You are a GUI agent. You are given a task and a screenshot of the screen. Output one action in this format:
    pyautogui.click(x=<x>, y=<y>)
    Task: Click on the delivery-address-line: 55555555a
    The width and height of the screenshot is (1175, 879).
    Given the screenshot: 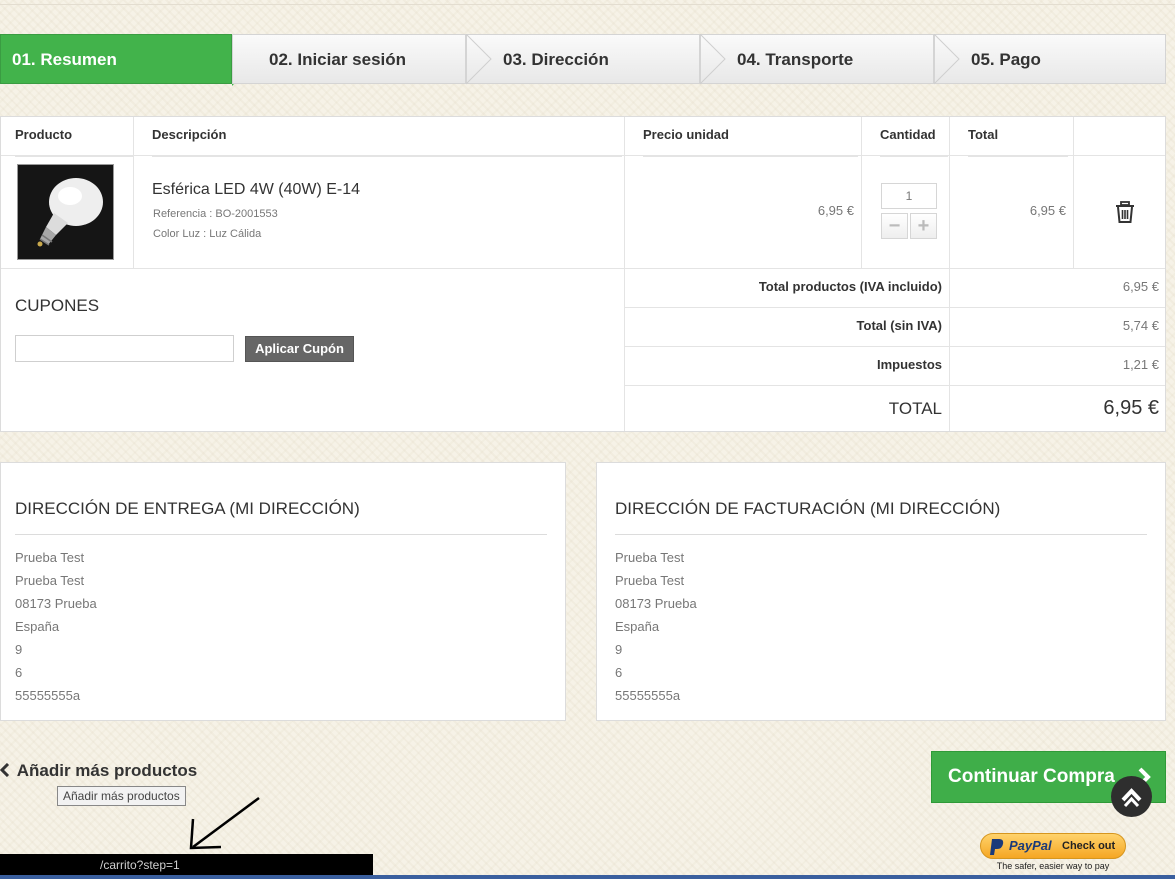 What is the action you would take?
    pyautogui.click(x=48, y=695)
    